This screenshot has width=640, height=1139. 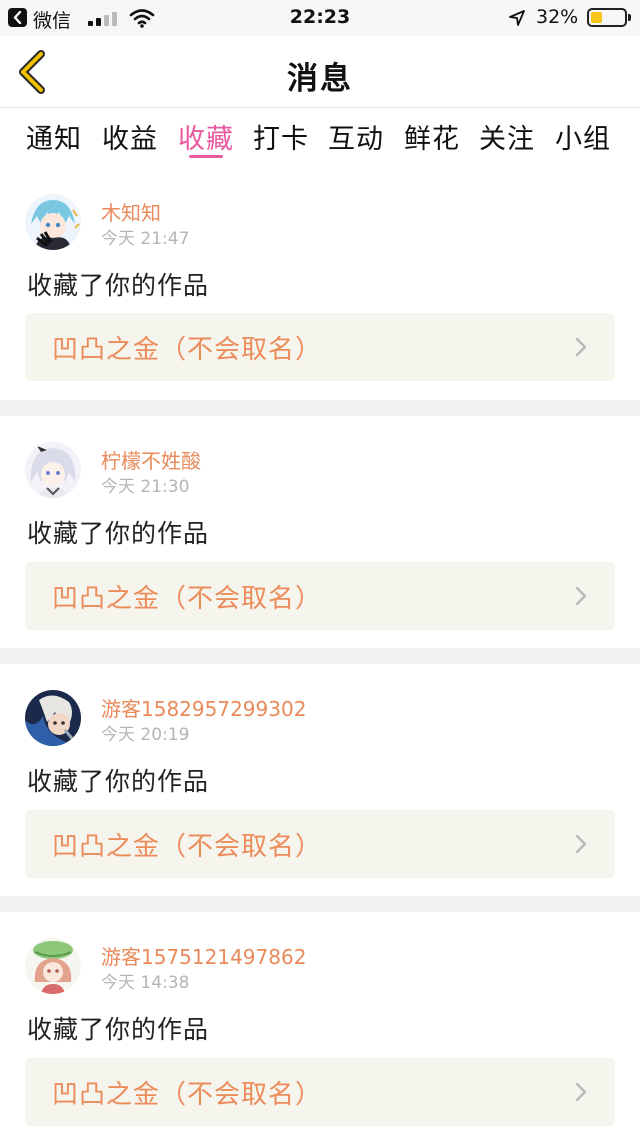 What do you see at coordinates (145, 487) in the screenshot?
I see `timestamp: 今天 21:30` at bounding box center [145, 487].